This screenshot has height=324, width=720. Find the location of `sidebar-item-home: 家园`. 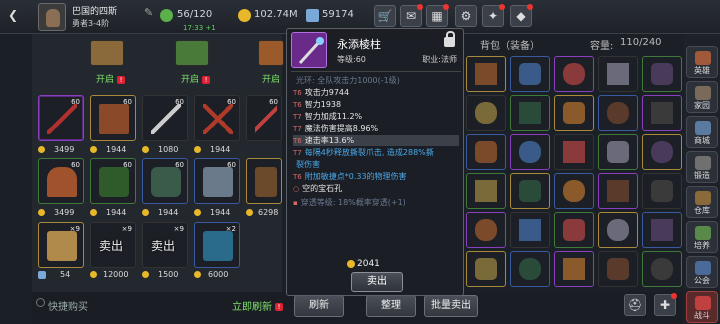

sidebar-item-home: 家园 is located at coordinates (702, 97).